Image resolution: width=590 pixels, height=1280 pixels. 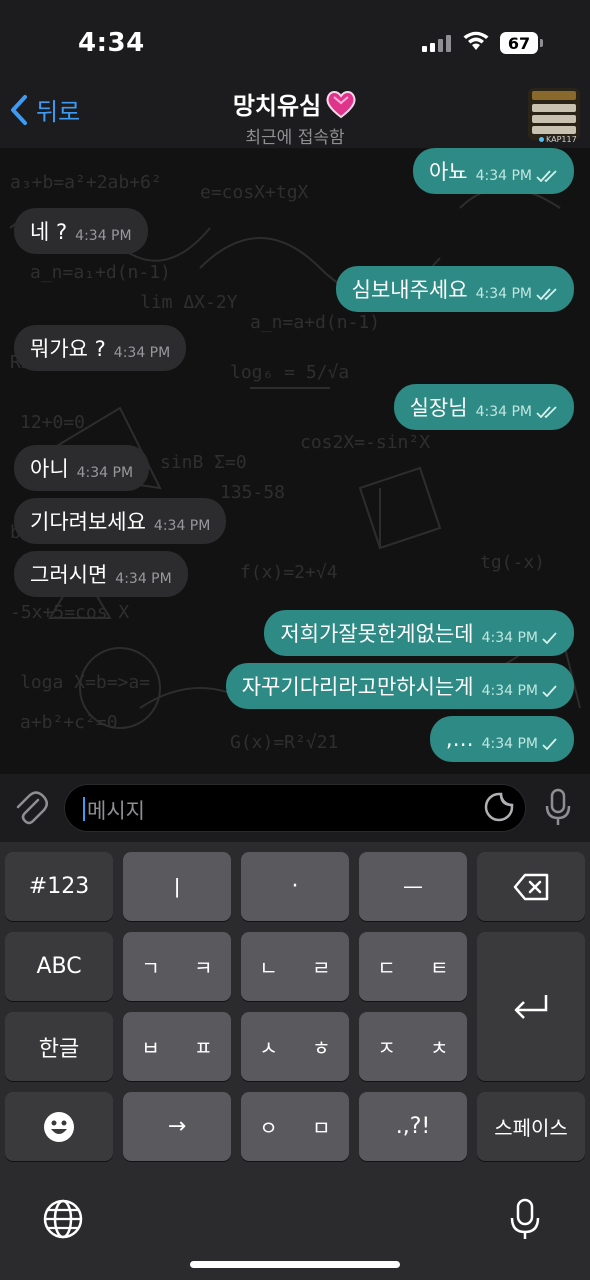 I want to click on battery-icon: 67, so click(x=521, y=43).